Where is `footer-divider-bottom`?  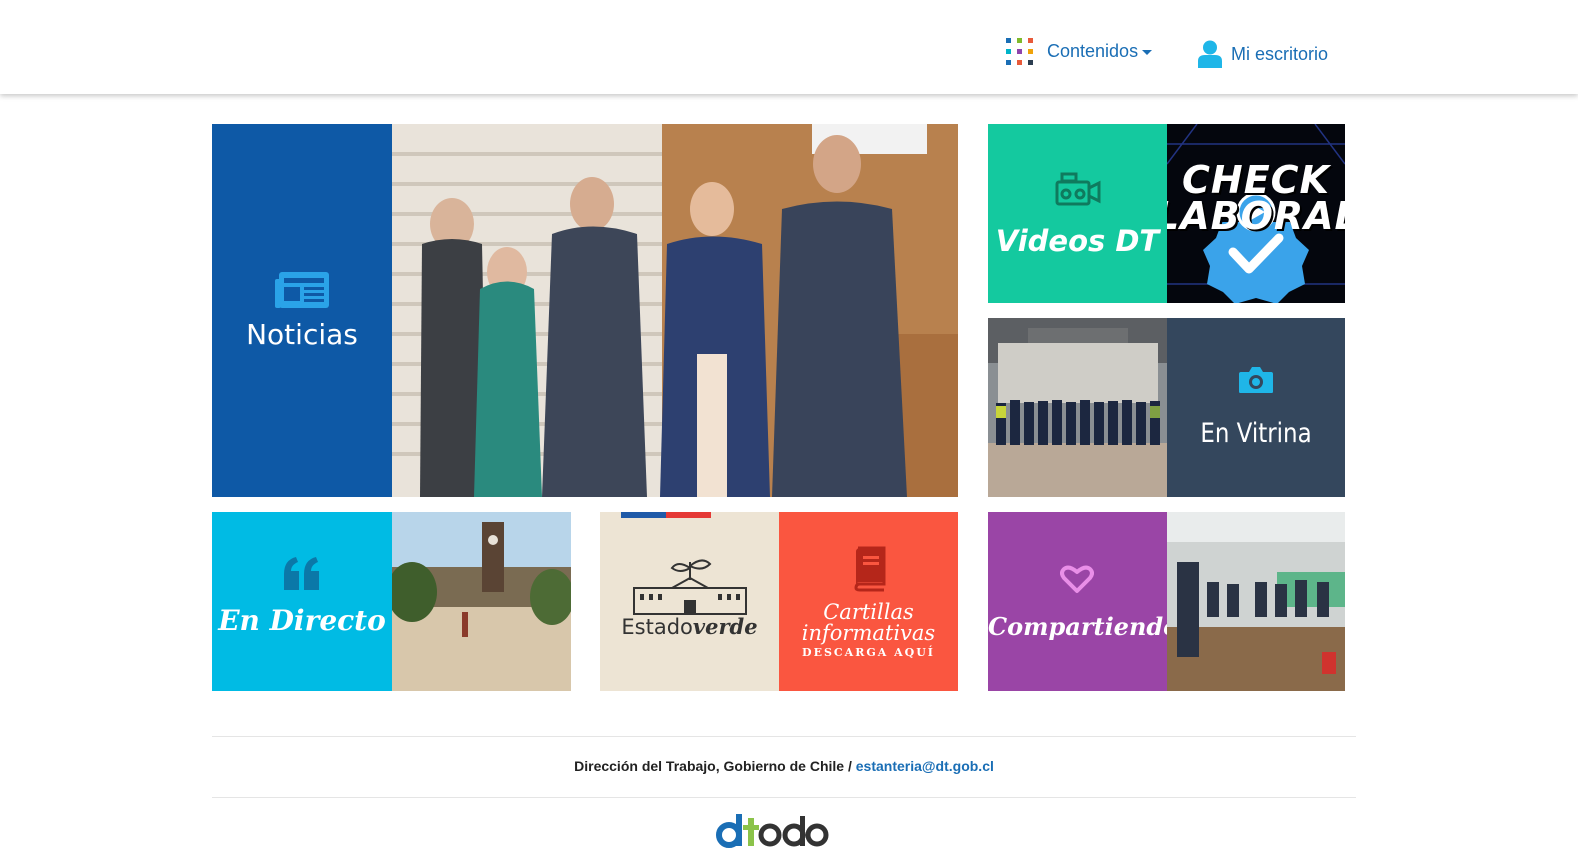
footer-divider-bottom is located at coordinates (784, 797).